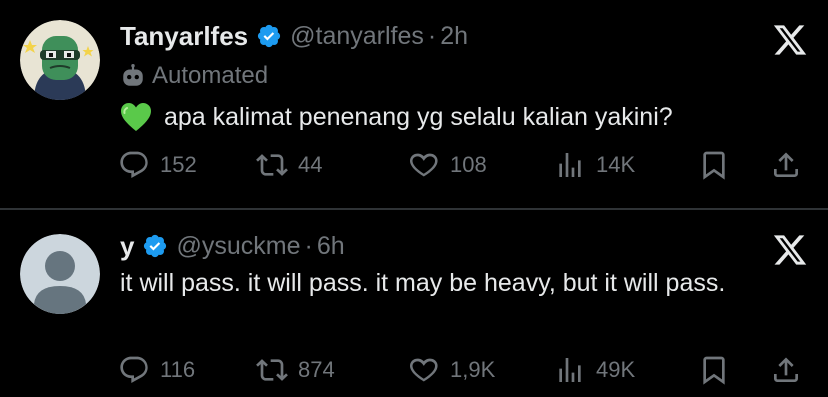 This screenshot has width=828, height=397. What do you see at coordinates (210, 75) in the screenshot?
I see `automated-text: Automated` at bounding box center [210, 75].